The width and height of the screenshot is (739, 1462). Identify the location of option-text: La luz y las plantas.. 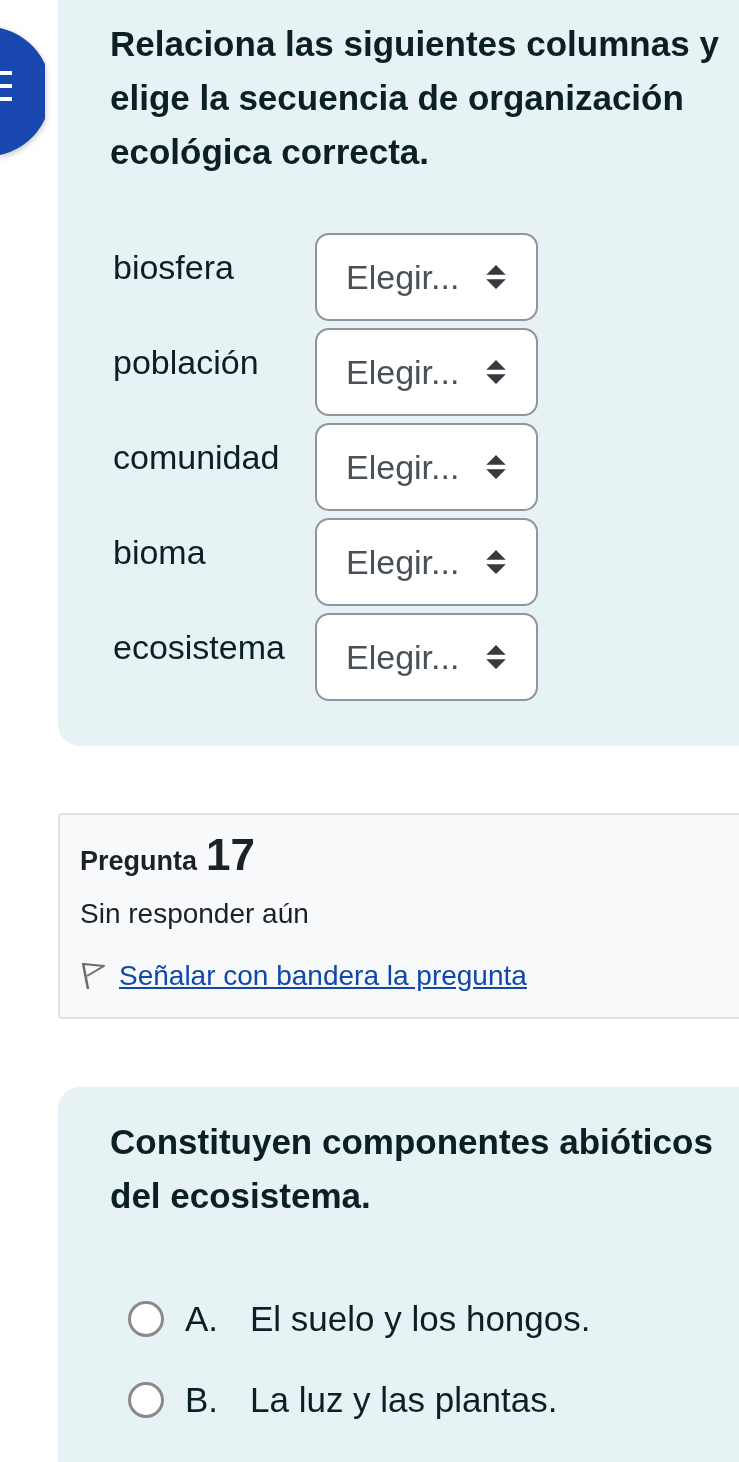
(404, 1400).